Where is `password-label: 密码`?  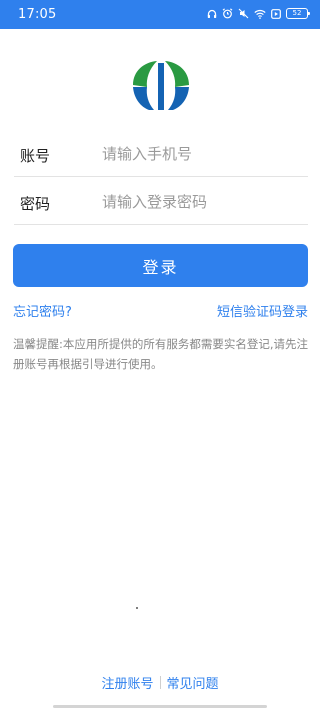 password-label: 密码 is located at coordinates (35, 204).